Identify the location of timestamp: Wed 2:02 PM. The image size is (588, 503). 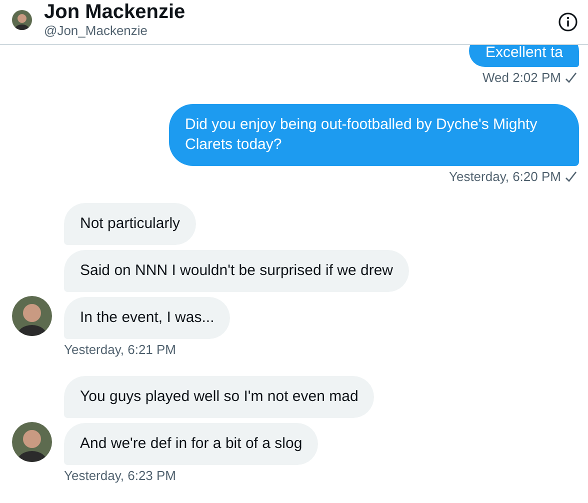
(521, 78).